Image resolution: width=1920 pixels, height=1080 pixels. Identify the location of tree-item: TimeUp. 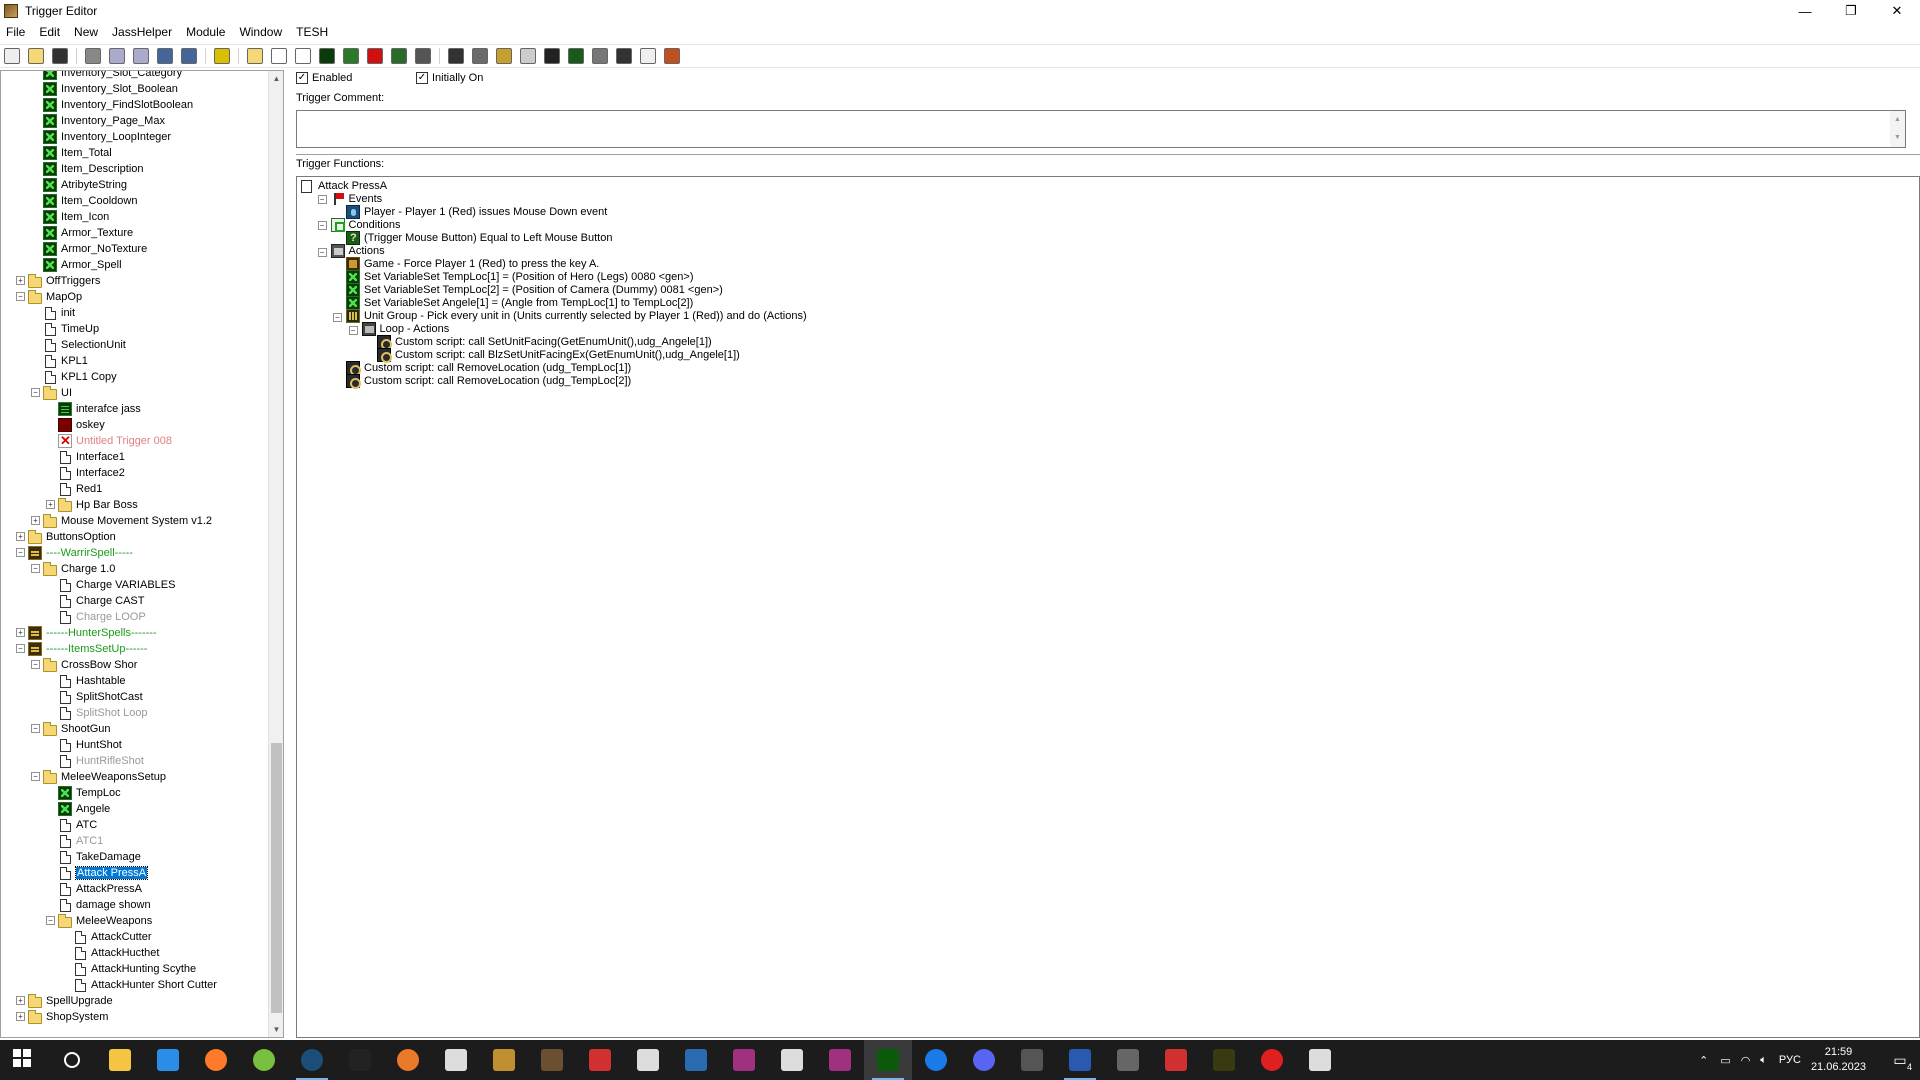
(135, 329).